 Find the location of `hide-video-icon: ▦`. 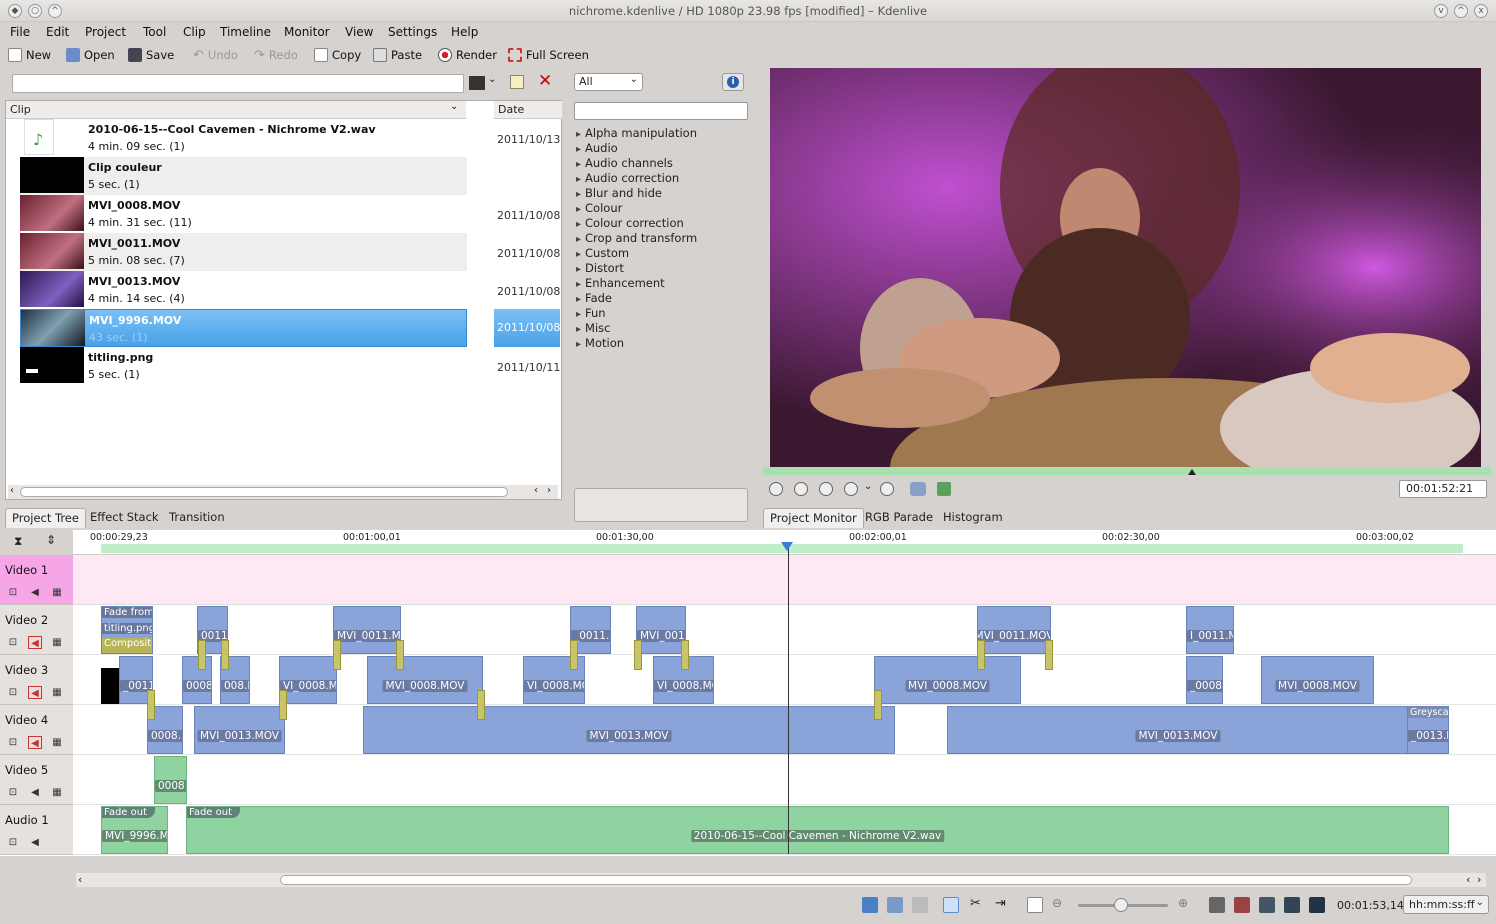

hide-video-icon: ▦ is located at coordinates (57, 792).